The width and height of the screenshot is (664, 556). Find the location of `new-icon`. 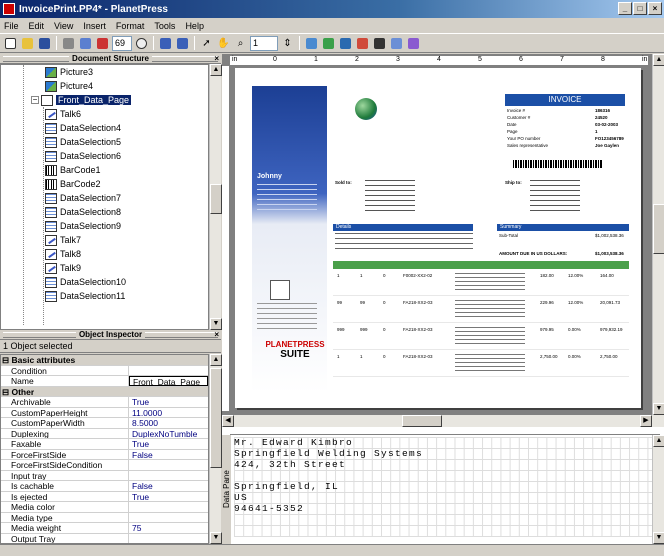

new-icon is located at coordinates (10, 43).